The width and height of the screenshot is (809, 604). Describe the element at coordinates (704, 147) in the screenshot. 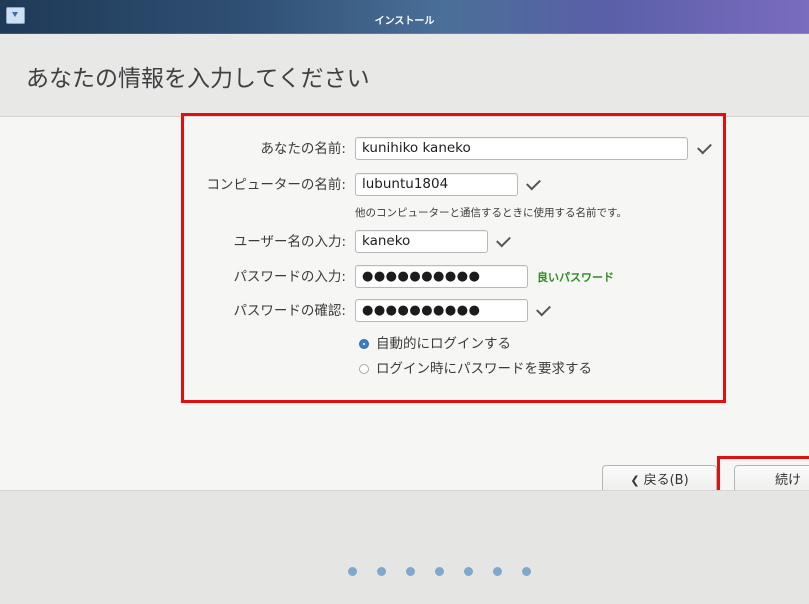

I see `name-check-icon` at that location.